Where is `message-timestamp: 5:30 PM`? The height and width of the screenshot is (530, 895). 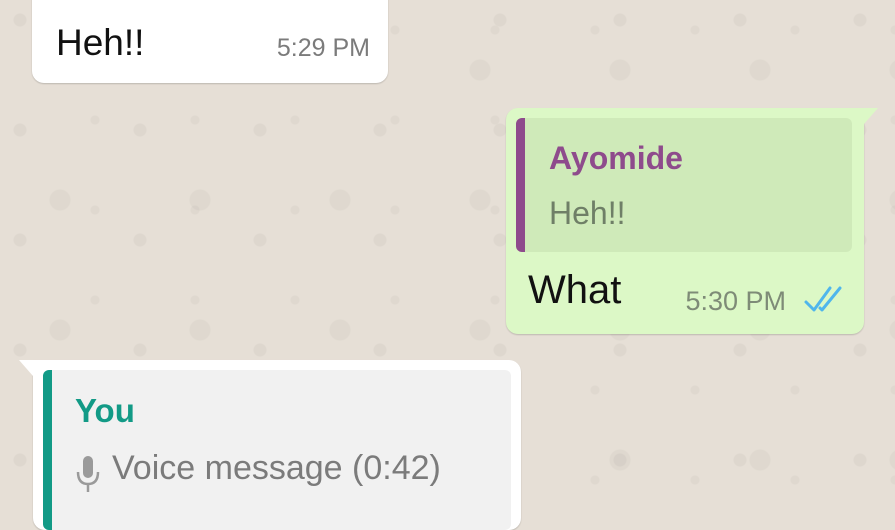 message-timestamp: 5:30 PM is located at coordinates (735, 301).